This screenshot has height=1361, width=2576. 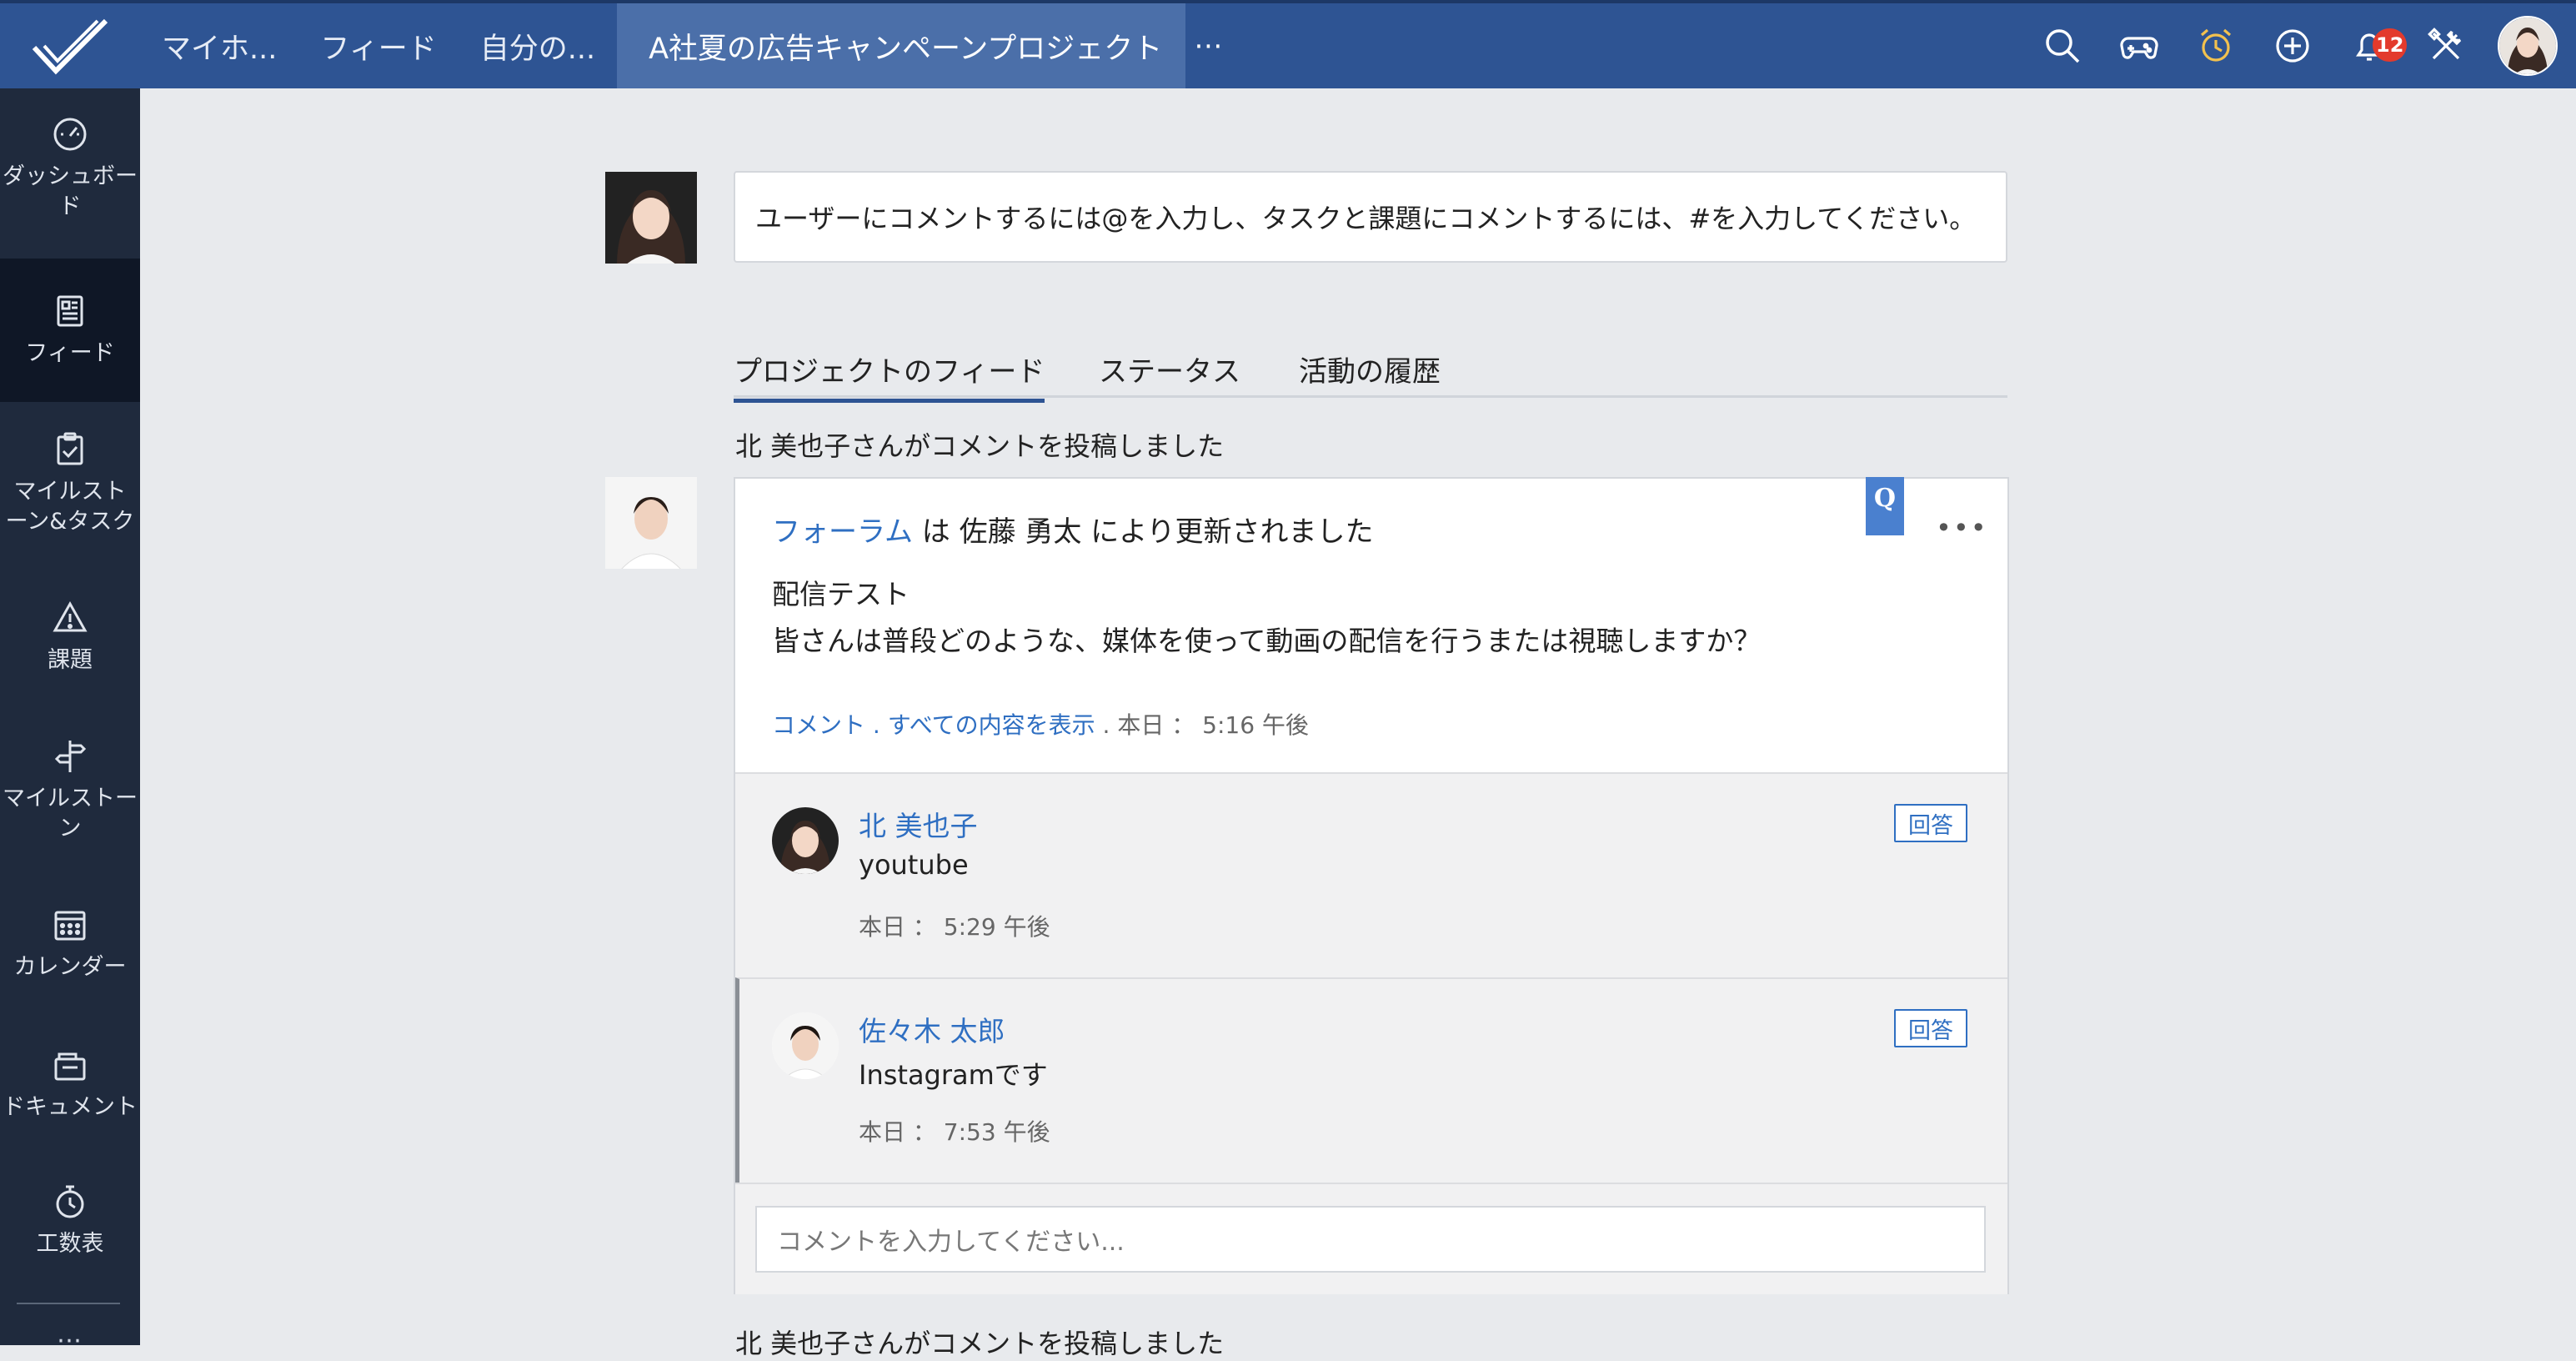 What do you see at coordinates (1885, 506) in the screenshot?
I see `question-badge-icon: Q` at bounding box center [1885, 506].